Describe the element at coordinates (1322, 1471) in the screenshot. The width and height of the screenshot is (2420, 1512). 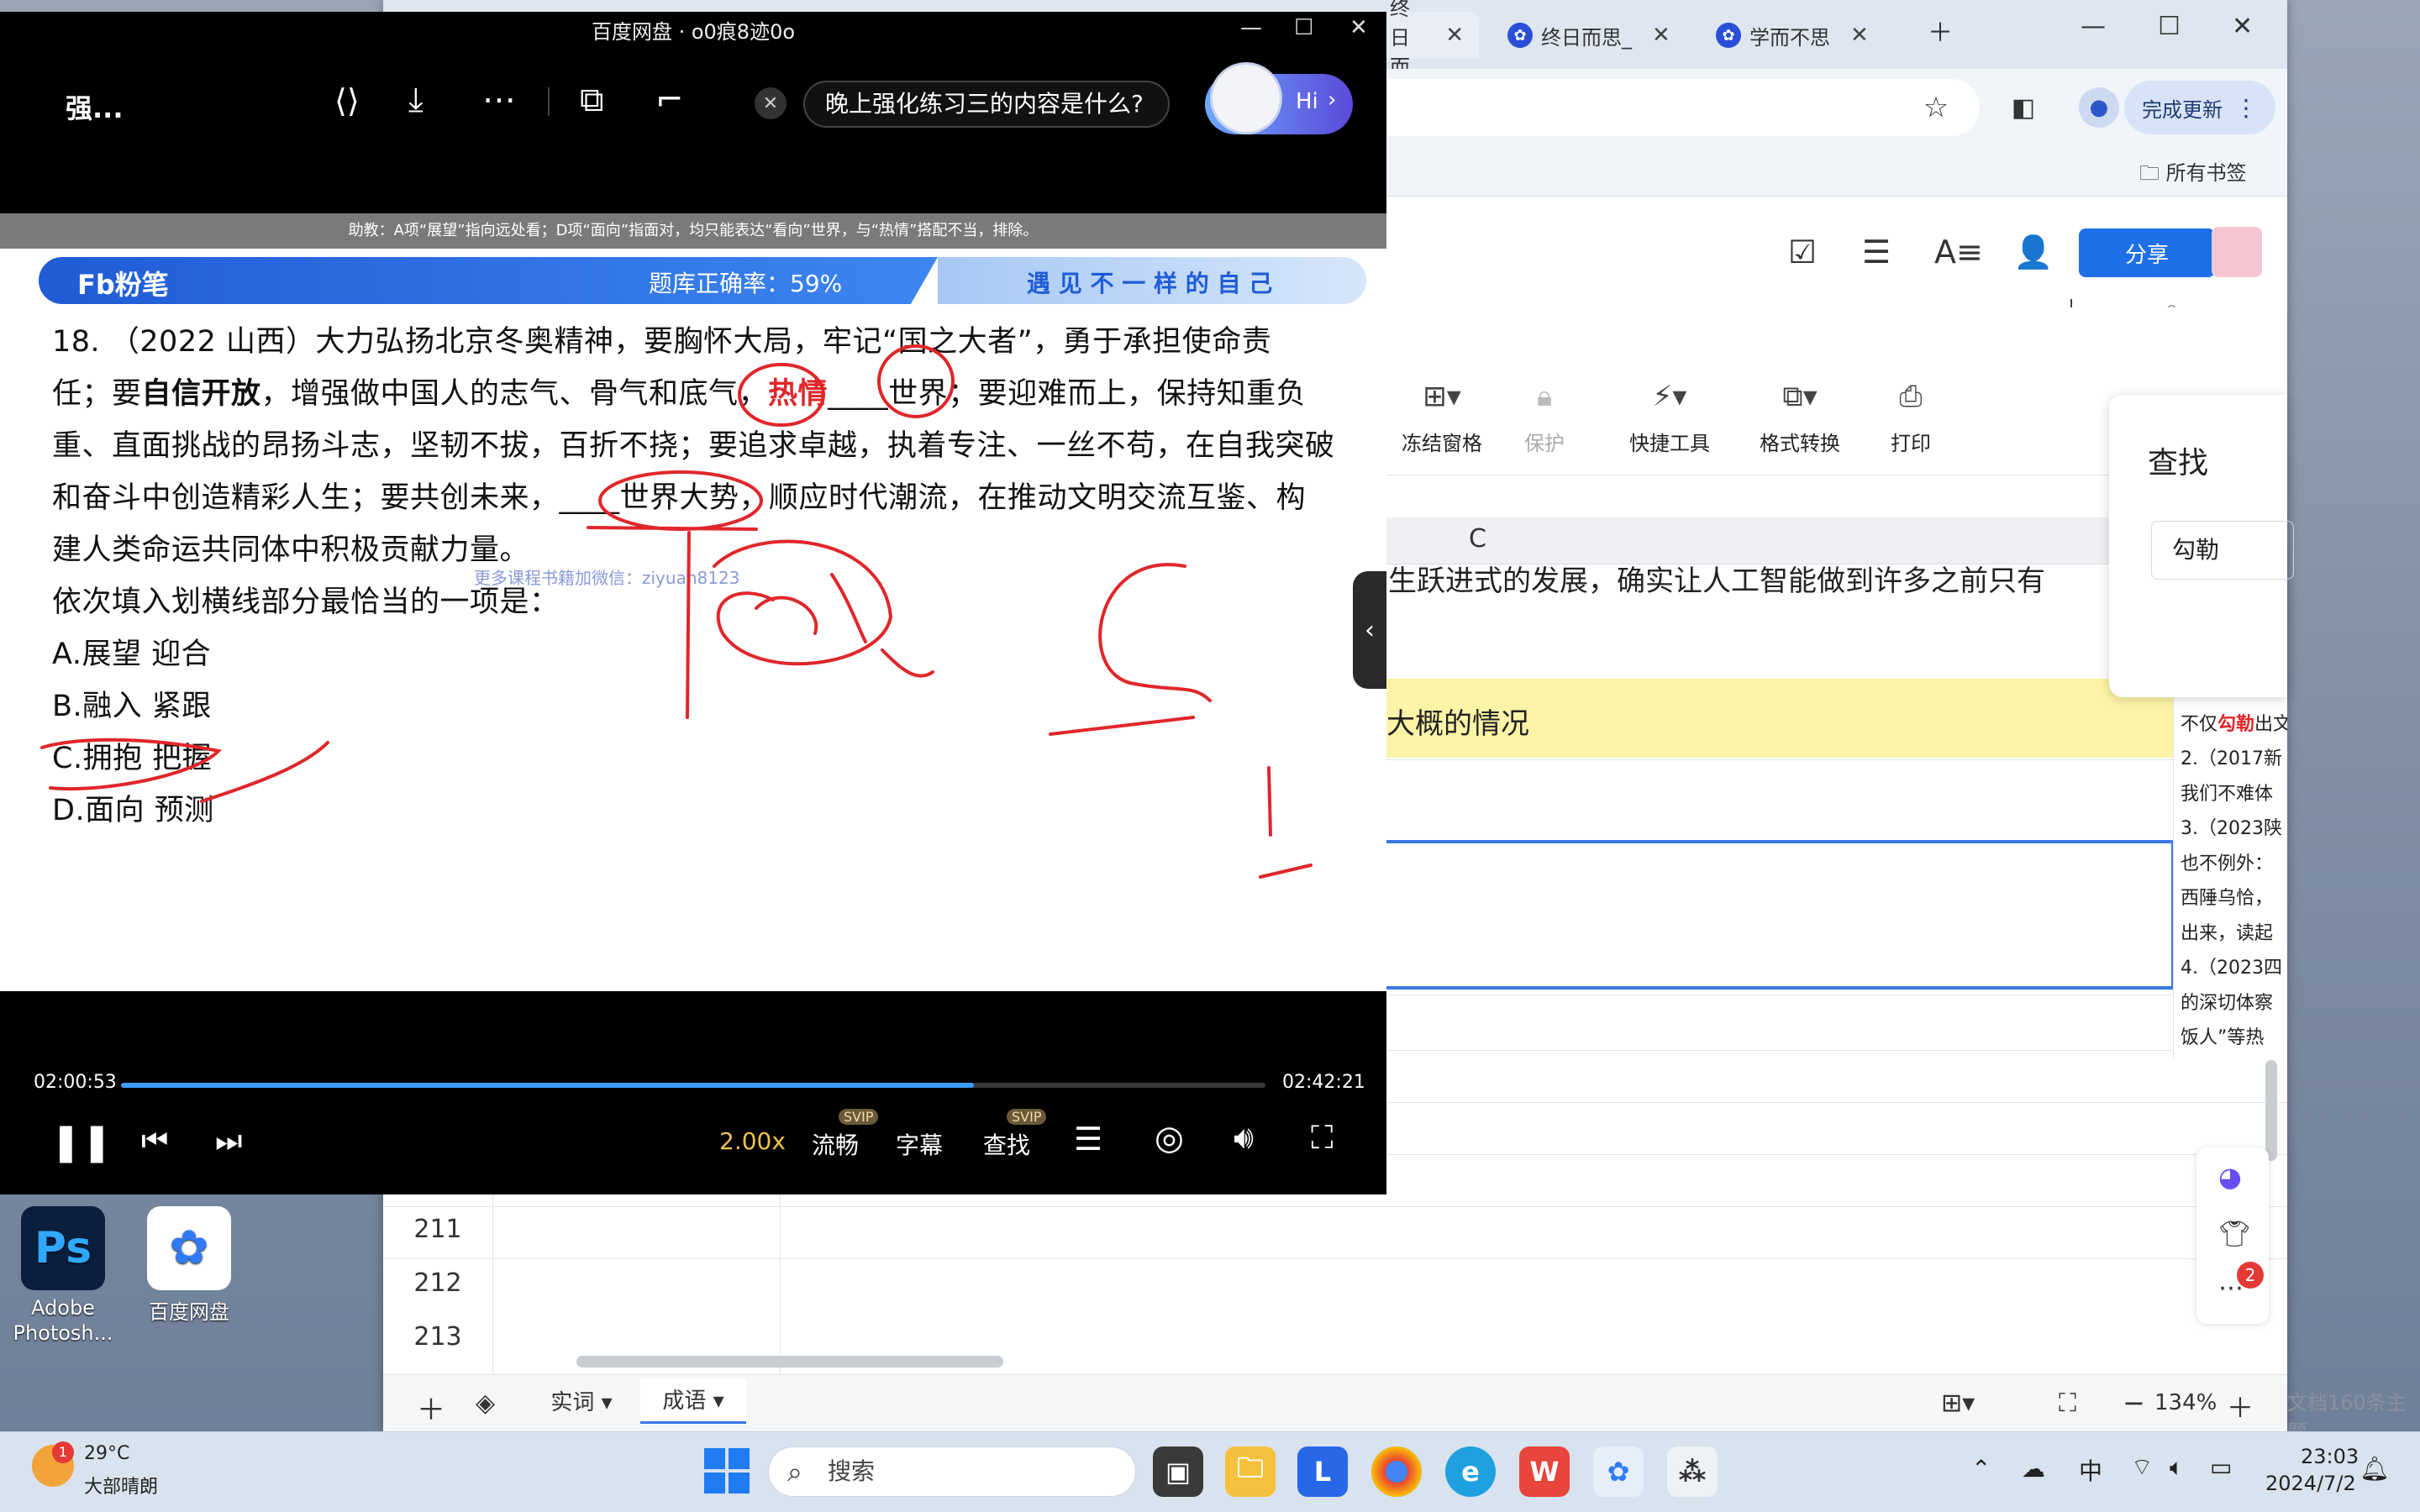
I see `lenovo-app-icon: L` at that location.